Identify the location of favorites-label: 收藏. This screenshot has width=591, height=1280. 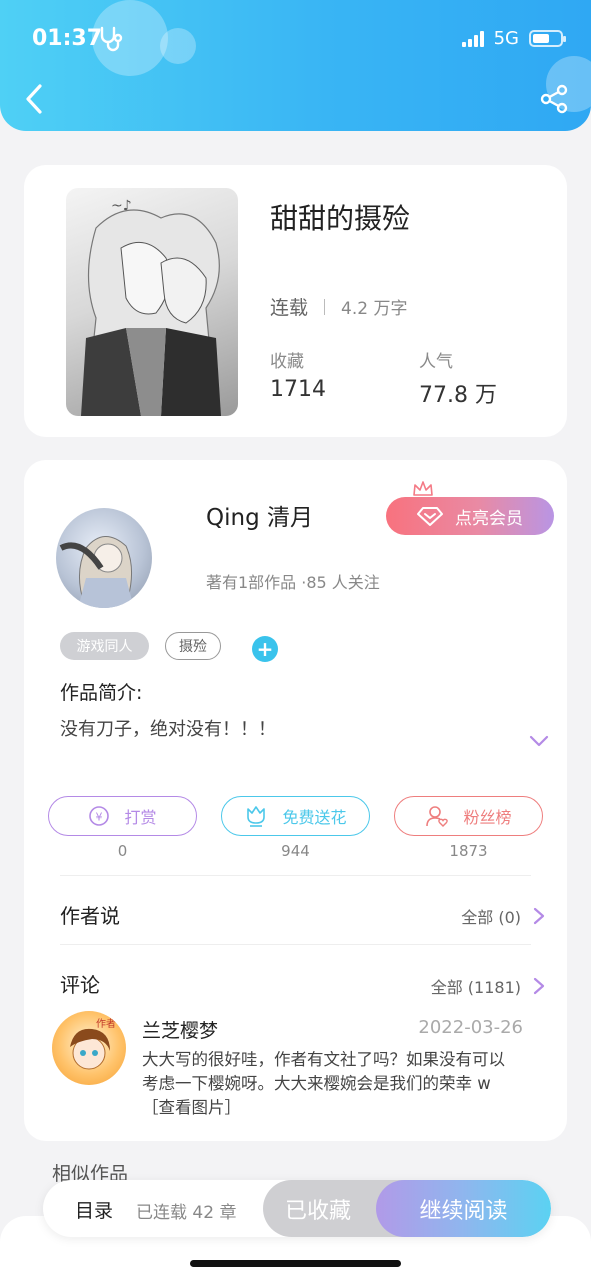
(287, 362).